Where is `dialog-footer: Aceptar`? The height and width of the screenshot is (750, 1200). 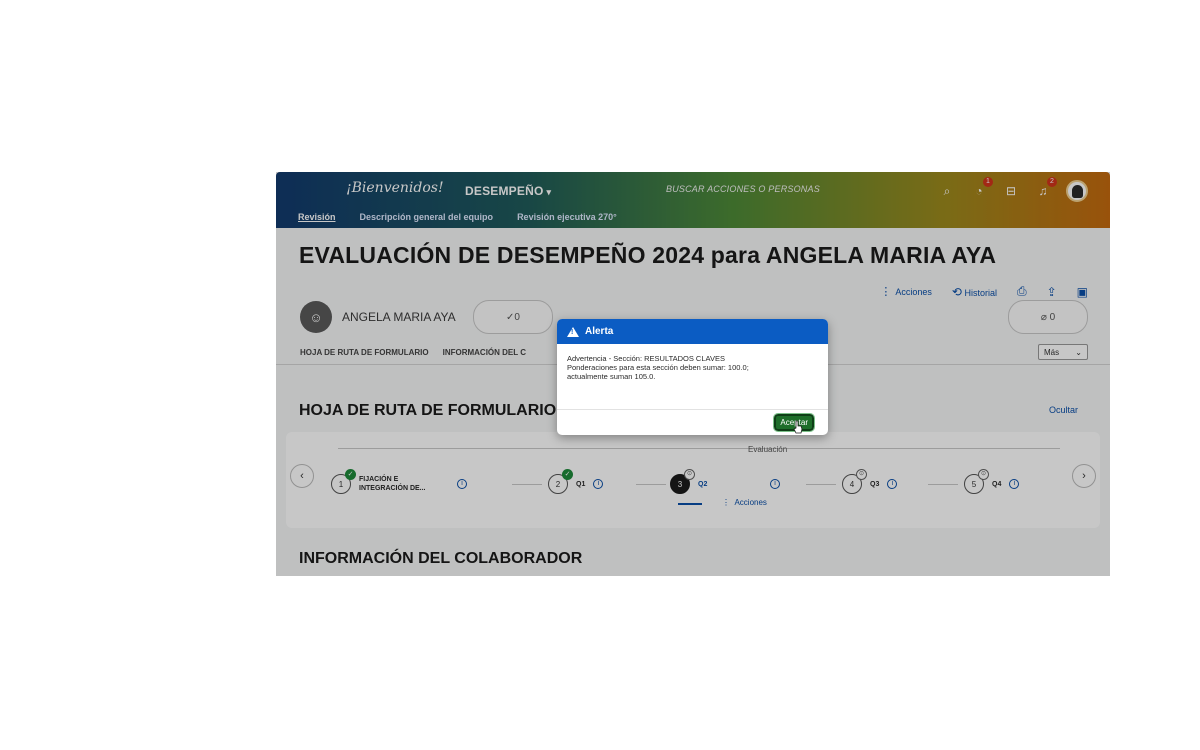
dialog-footer: Aceptar is located at coordinates (692, 422).